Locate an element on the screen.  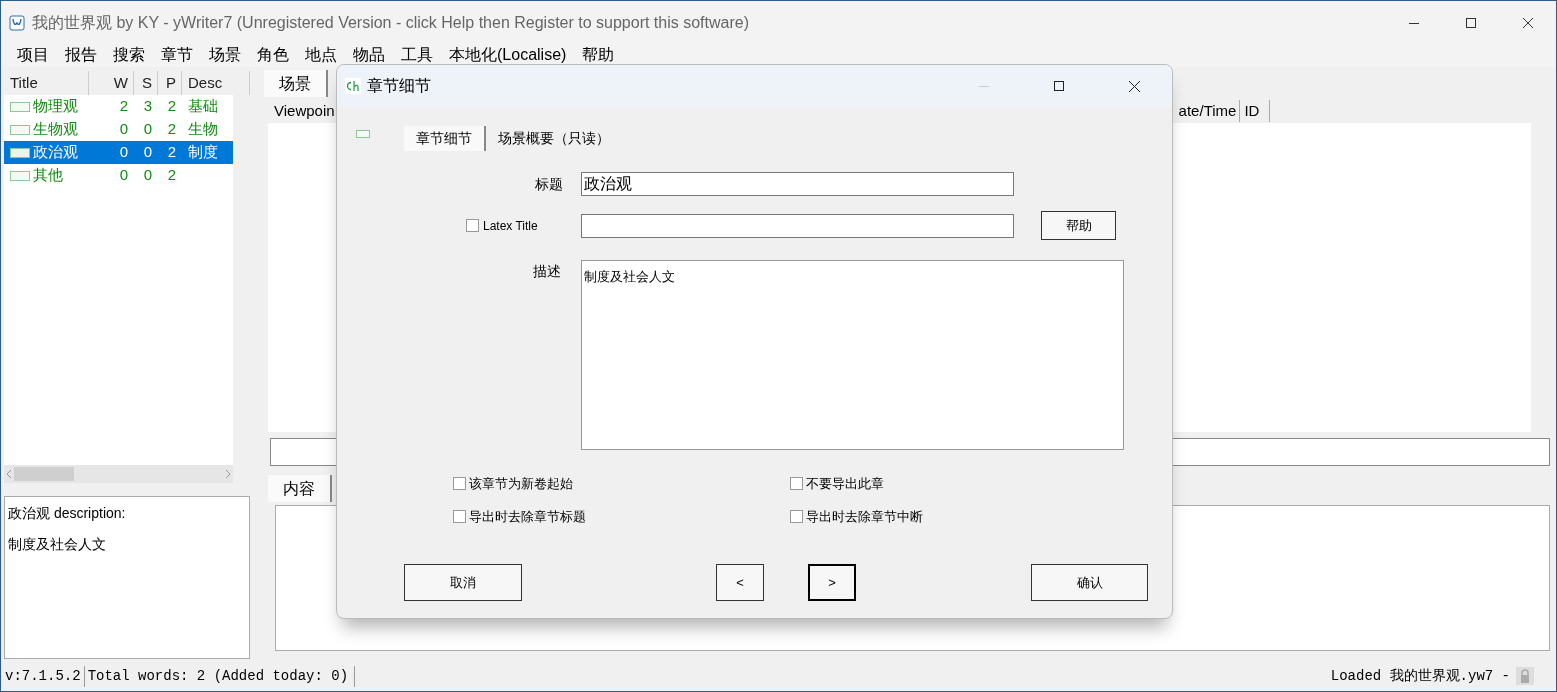
table-cell-text: 3 is located at coordinates (147, 106).